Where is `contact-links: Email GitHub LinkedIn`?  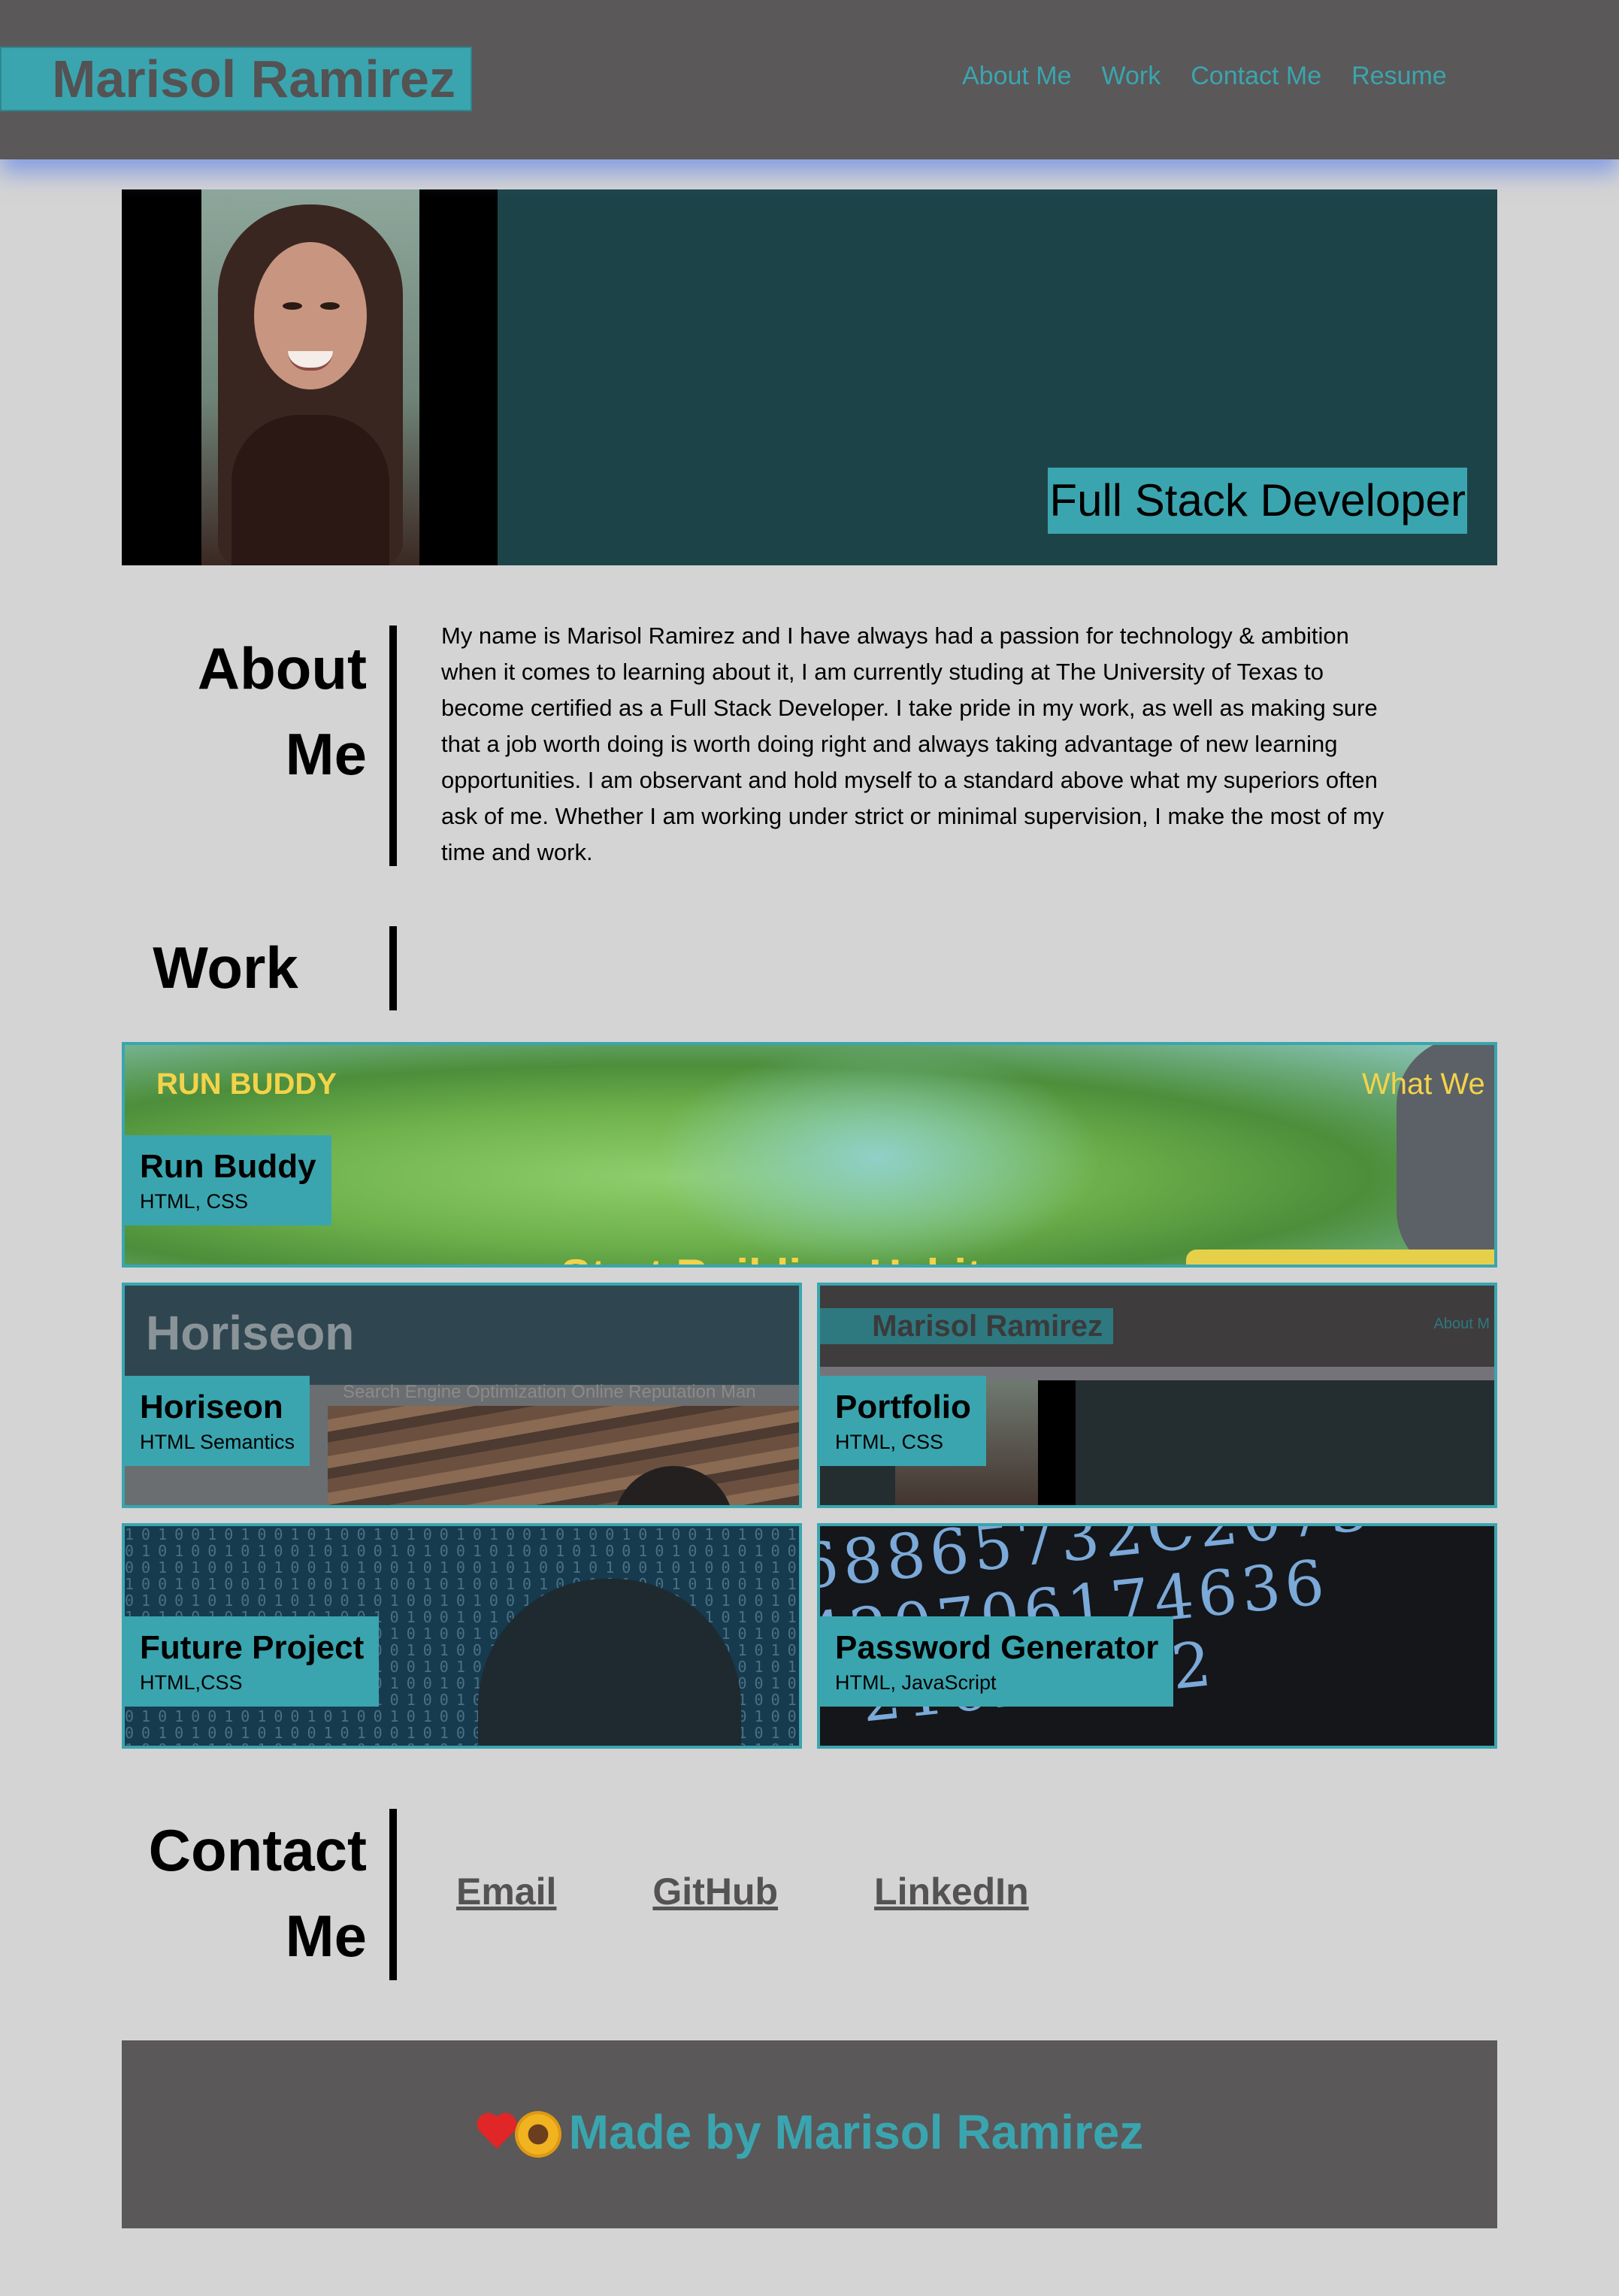 contact-links: Email GitHub LinkedIn is located at coordinates (742, 1891).